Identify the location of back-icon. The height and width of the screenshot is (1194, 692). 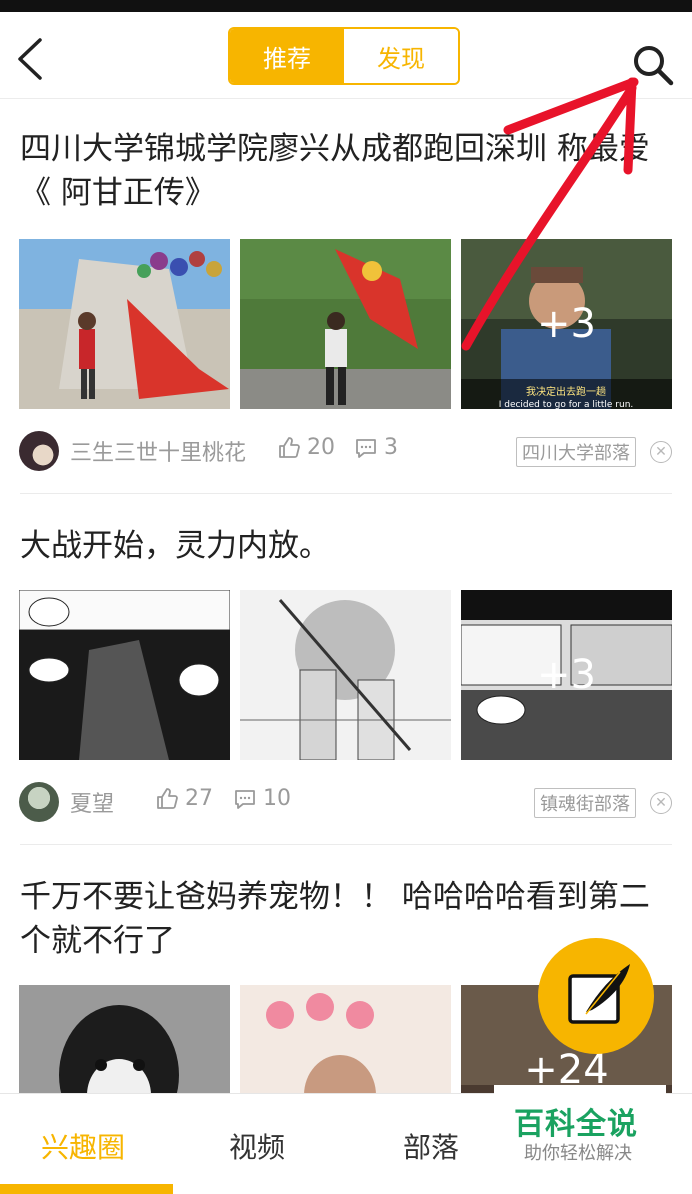
(32, 59).